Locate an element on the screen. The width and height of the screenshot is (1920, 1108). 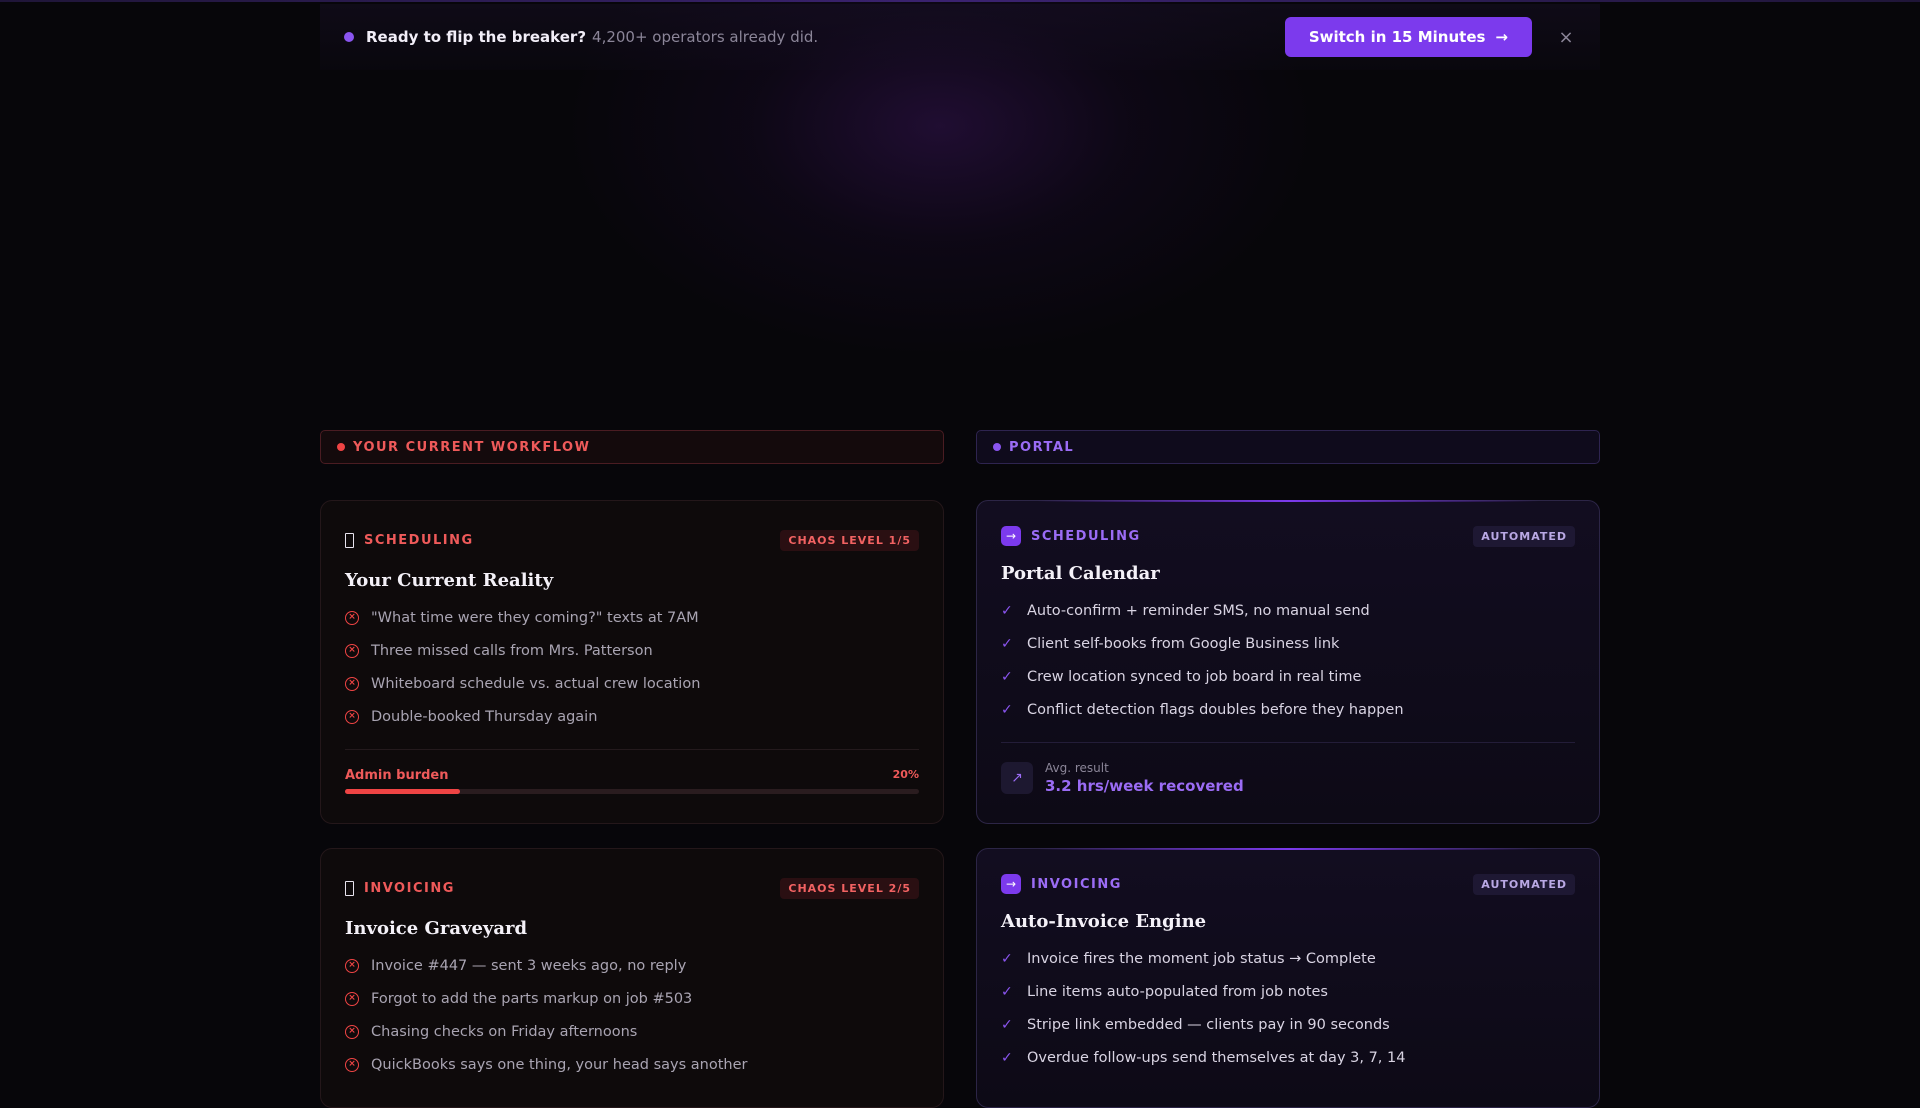
list-item-text: Line items auto-populated from job notes is located at coordinates (1177, 991).